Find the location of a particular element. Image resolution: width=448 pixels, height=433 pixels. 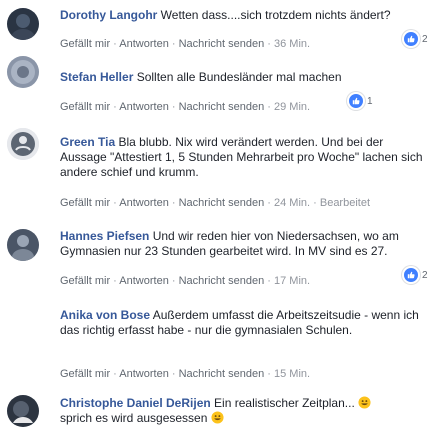

timestamp: 17 Min. is located at coordinates (292, 281).